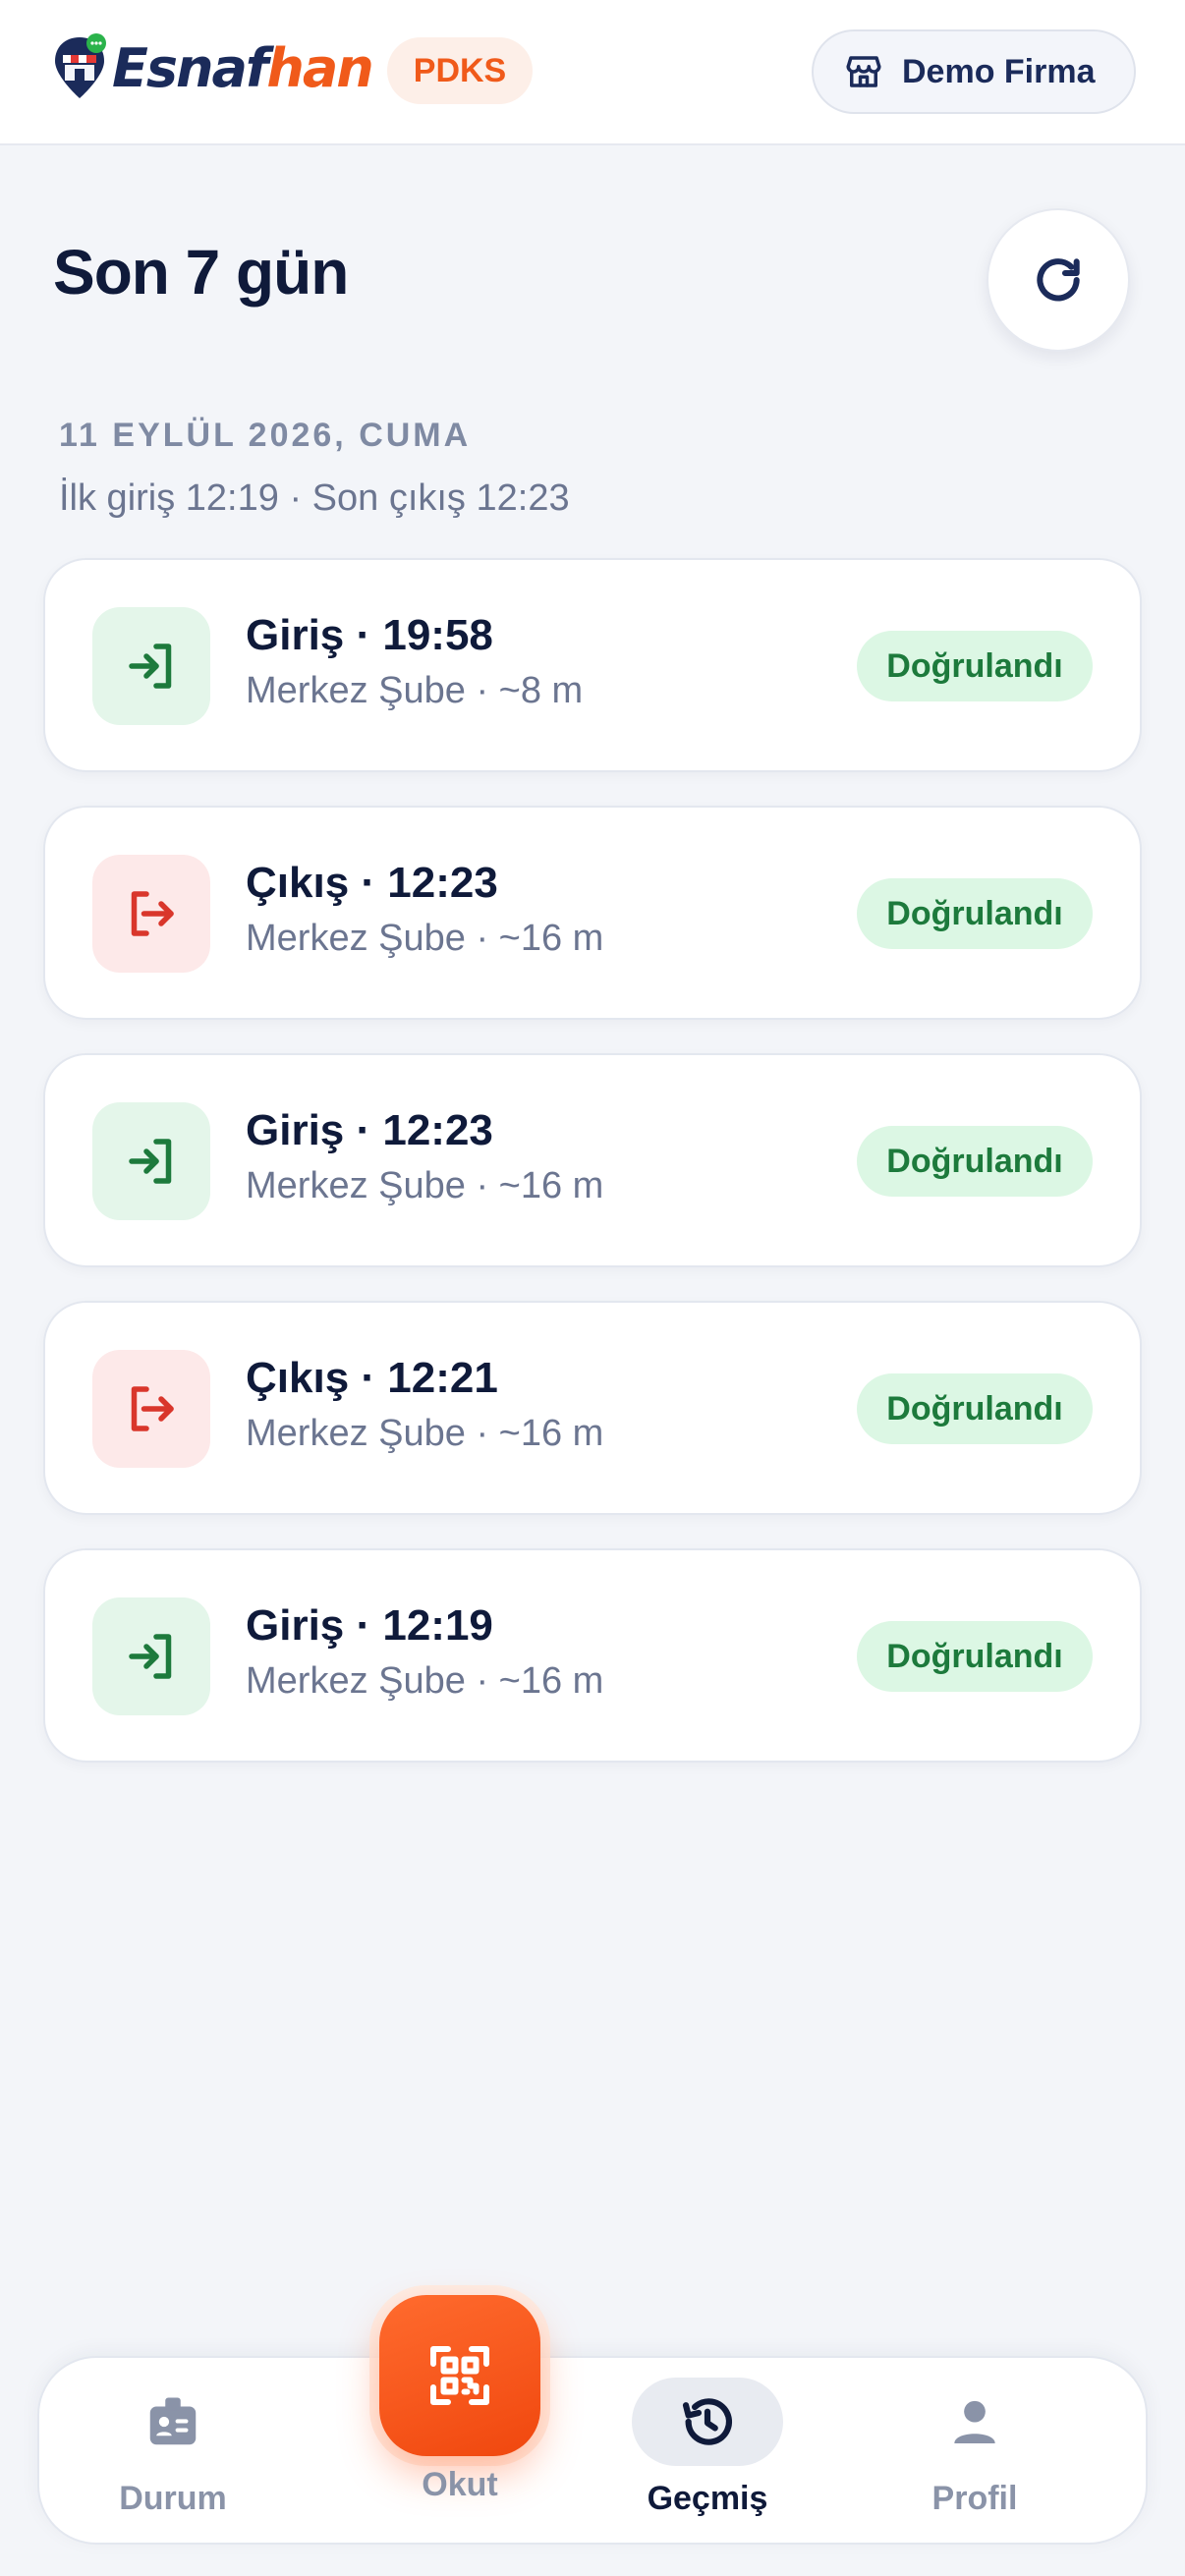 This screenshot has height=2576, width=1185. Describe the element at coordinates (864, 71) in the screenshot. I see `store-icon` at that location.